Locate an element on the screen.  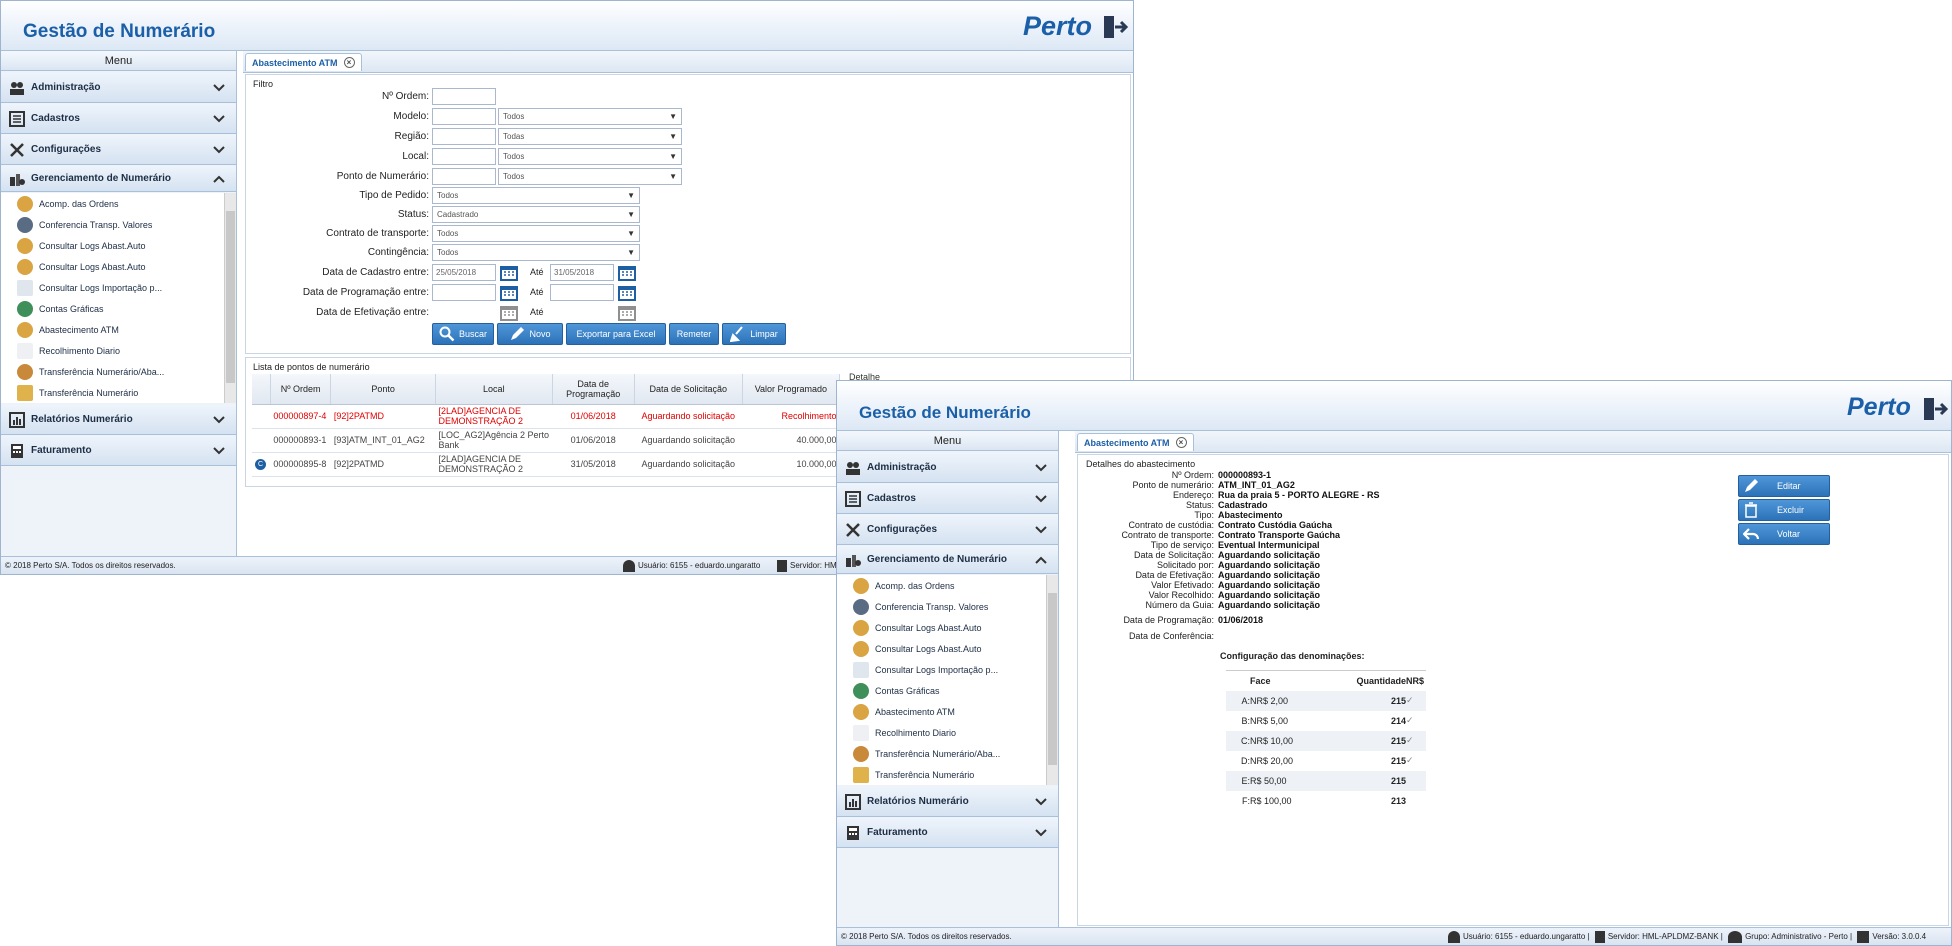
detail-icon: C is located at coordinates (260, 464).